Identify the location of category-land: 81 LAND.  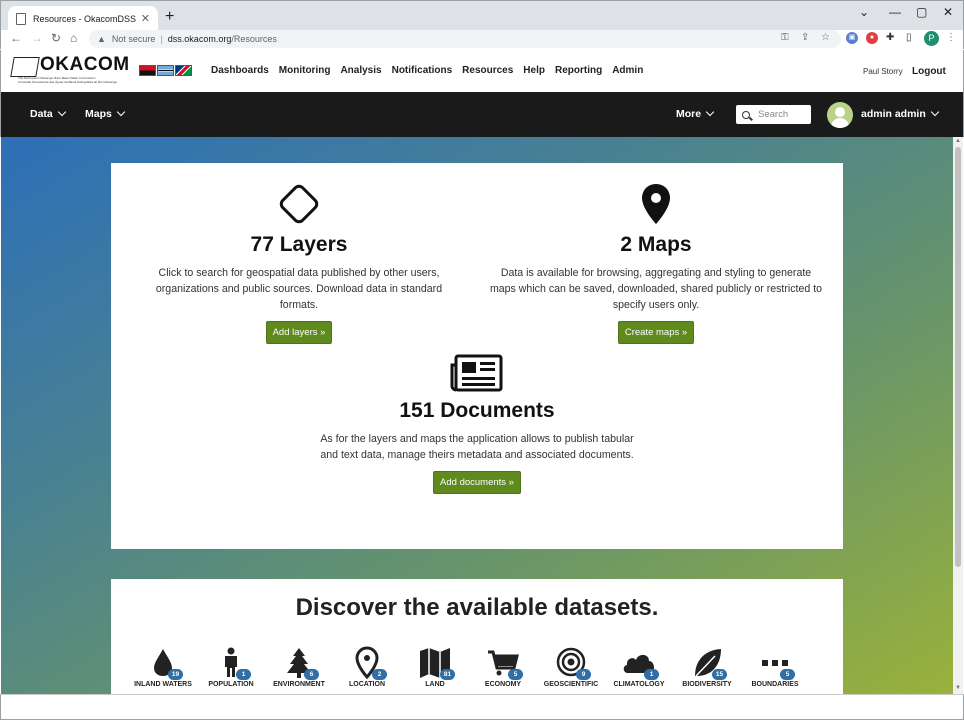
(435, 667).